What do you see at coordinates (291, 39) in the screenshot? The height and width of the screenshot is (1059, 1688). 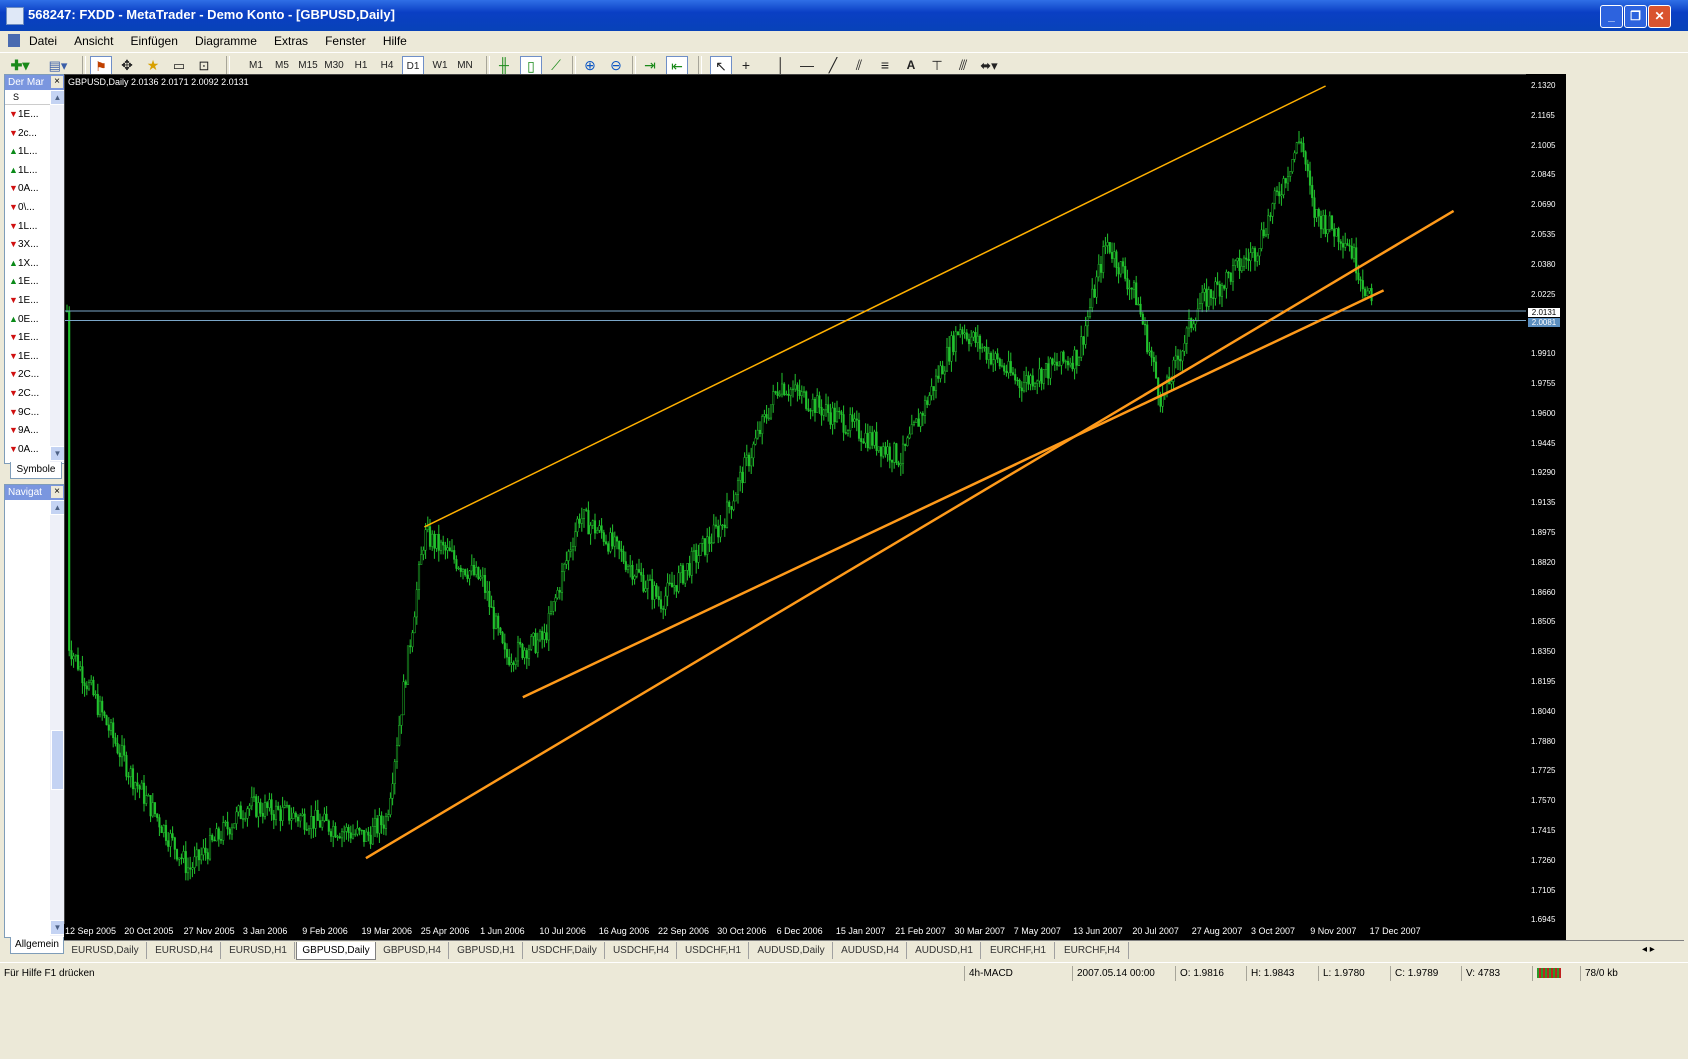 I see `menu-extras: Extras` at bounding box center [291, 39].